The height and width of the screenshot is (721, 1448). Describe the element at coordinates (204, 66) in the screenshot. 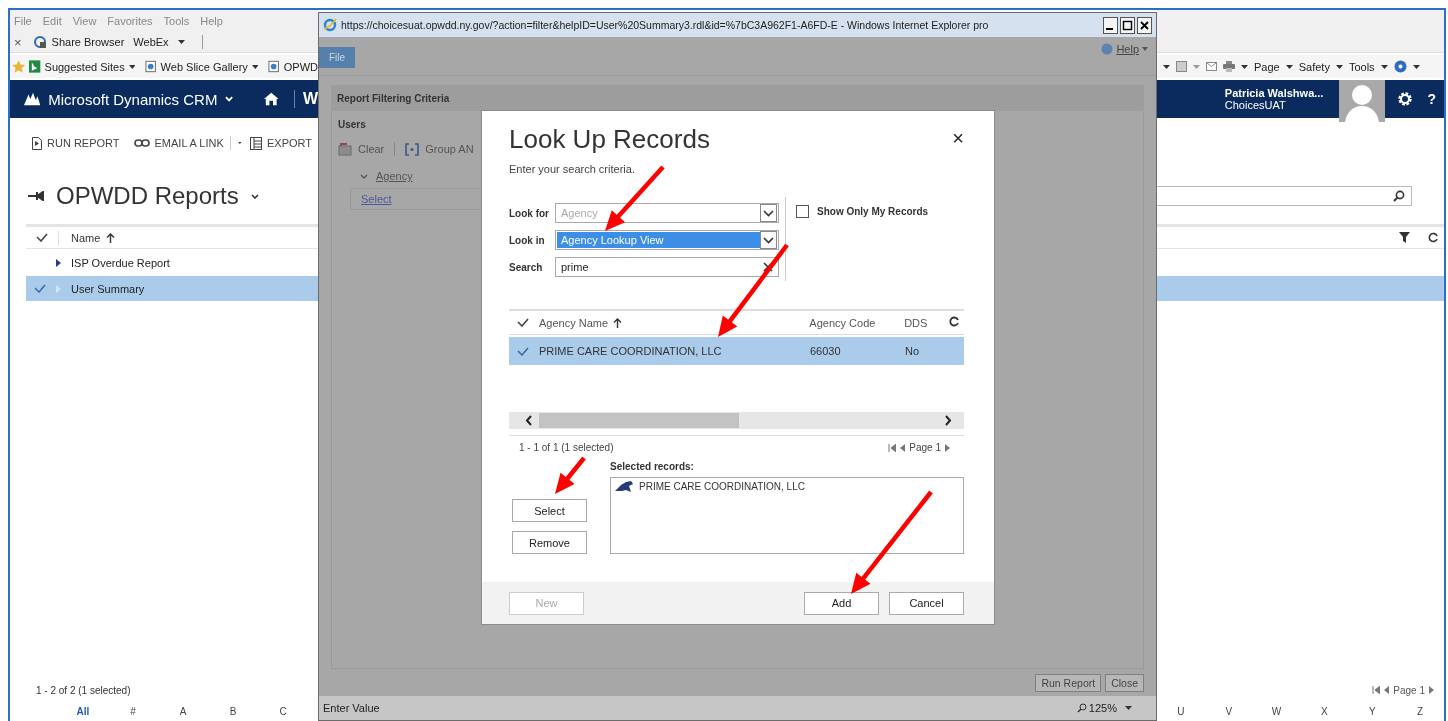

I see `favorite-link: Web Slice Gallery` at that location.